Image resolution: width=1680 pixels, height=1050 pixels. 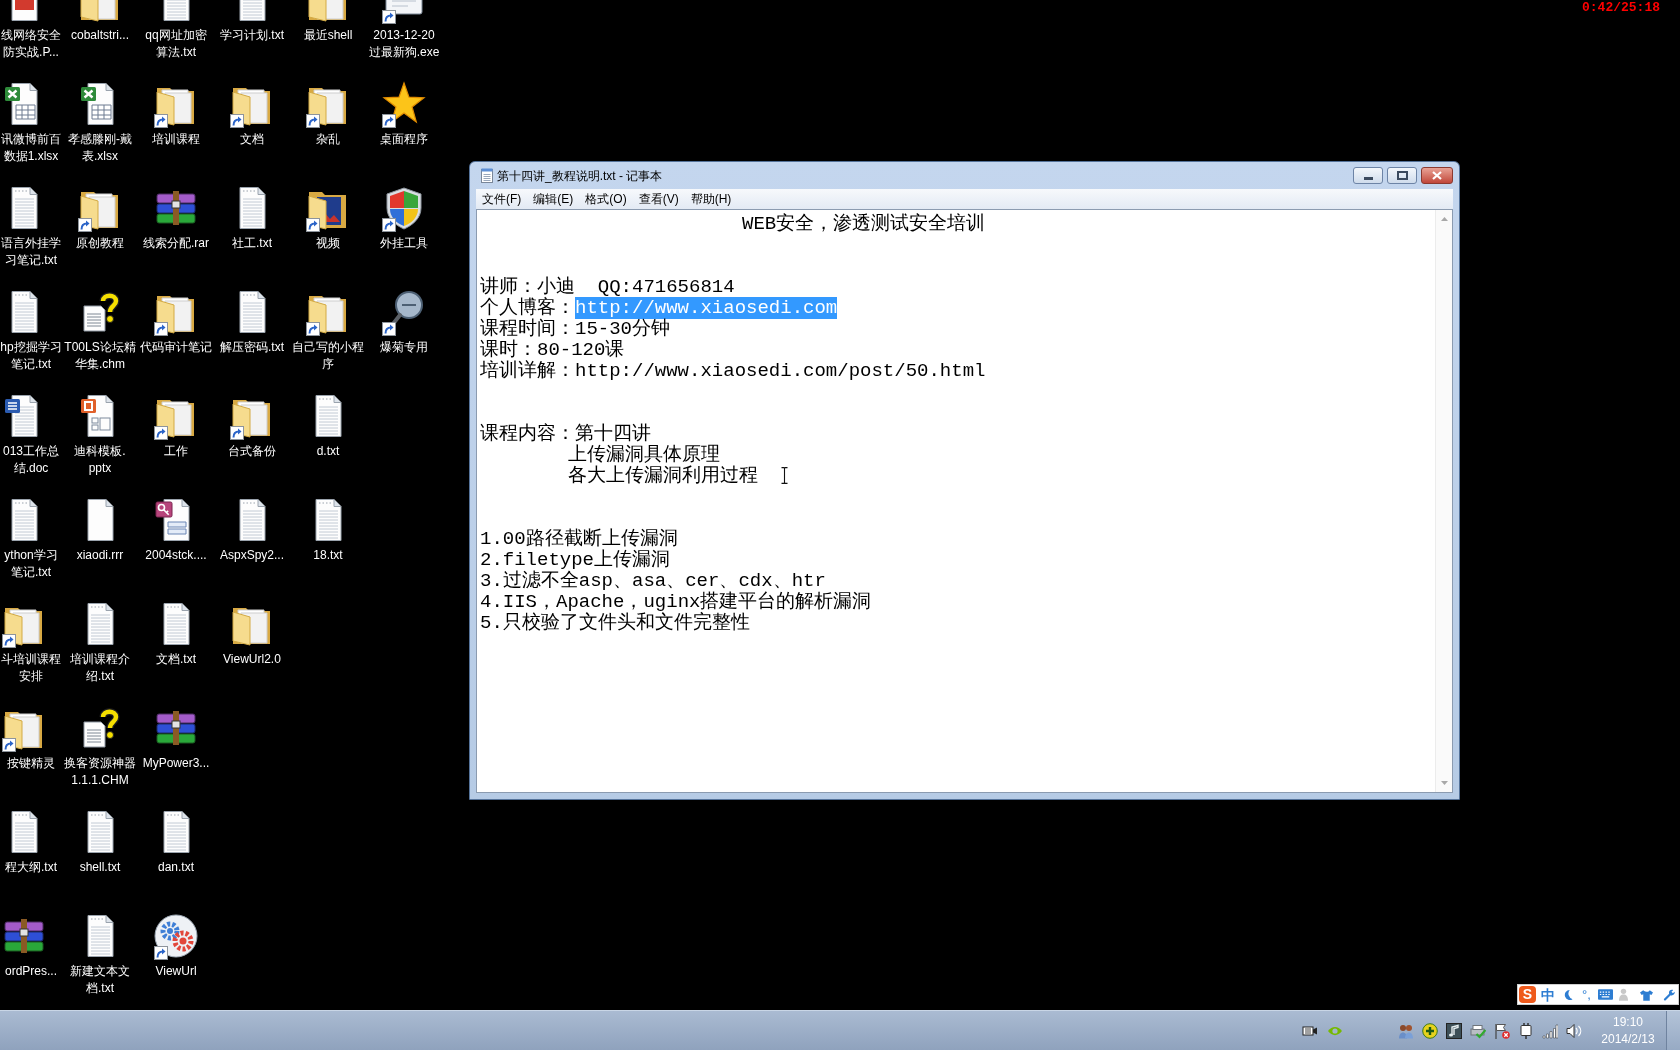 I want to click on text-line: 培训详解：http://www.xiaosedi.com/post/50.html, so click(x=733, y=371).